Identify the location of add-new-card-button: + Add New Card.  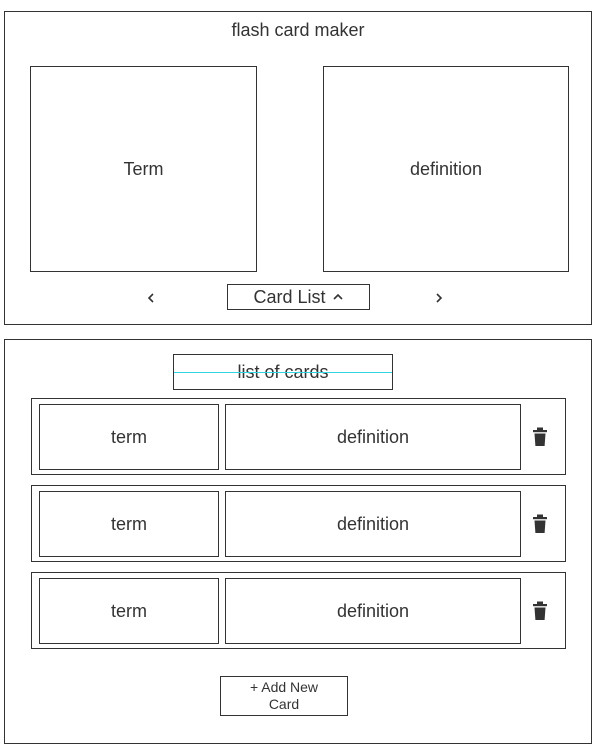
(284, 696).